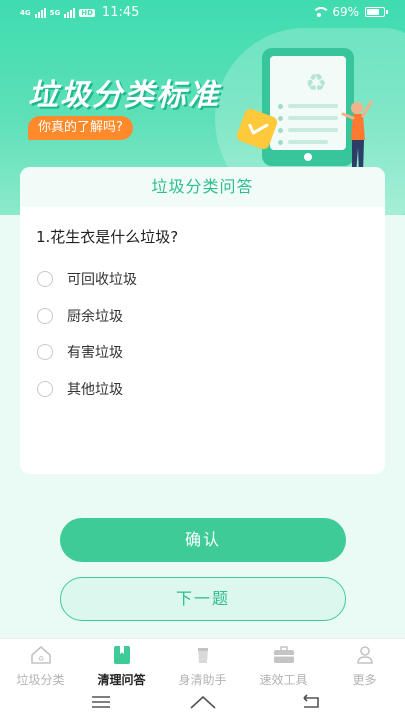  What do you see at coordinates (202, 316) in the screenshot?
I see `option-kitchen-waste: 厨余垃圾` at bounding box center [202, 316].